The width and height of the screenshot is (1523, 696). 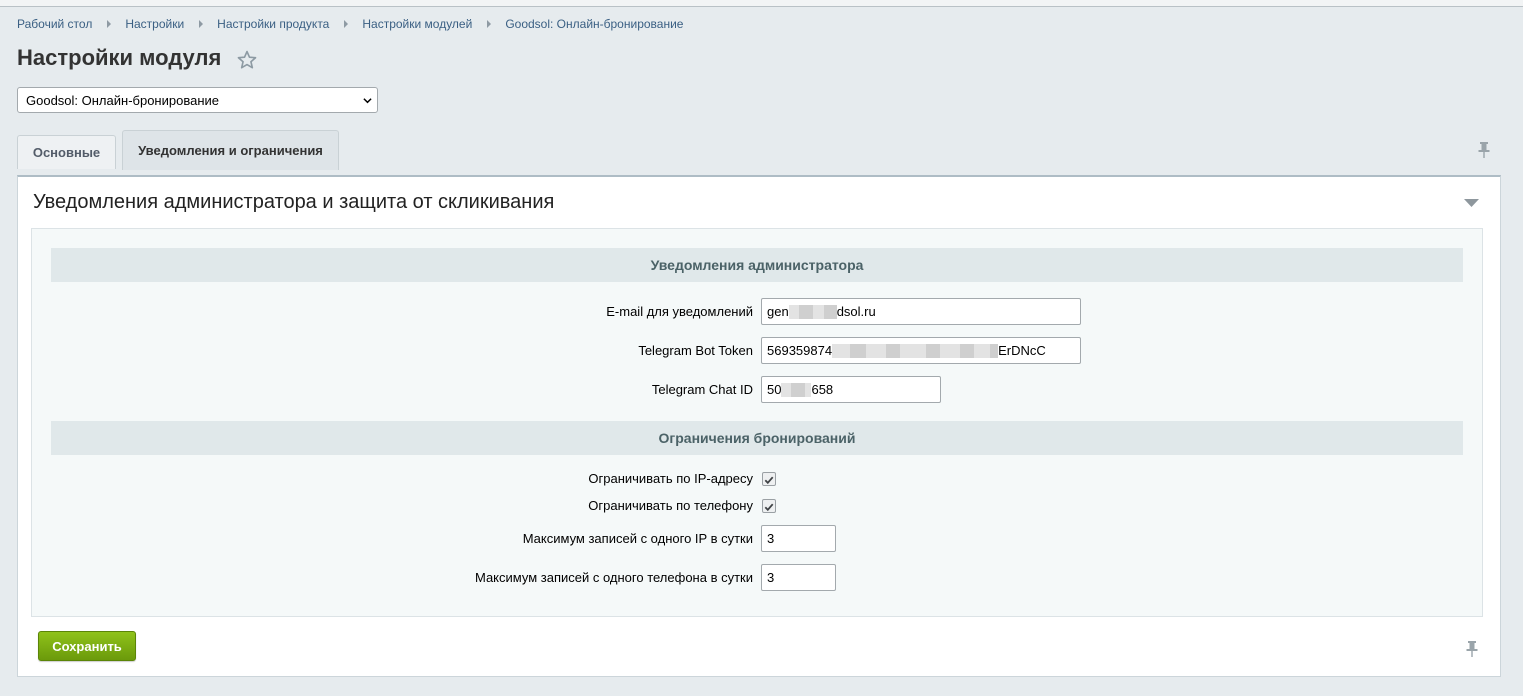 I want to click on chat-id-label: Telegram Chat ID, so click(x=702, y=389).